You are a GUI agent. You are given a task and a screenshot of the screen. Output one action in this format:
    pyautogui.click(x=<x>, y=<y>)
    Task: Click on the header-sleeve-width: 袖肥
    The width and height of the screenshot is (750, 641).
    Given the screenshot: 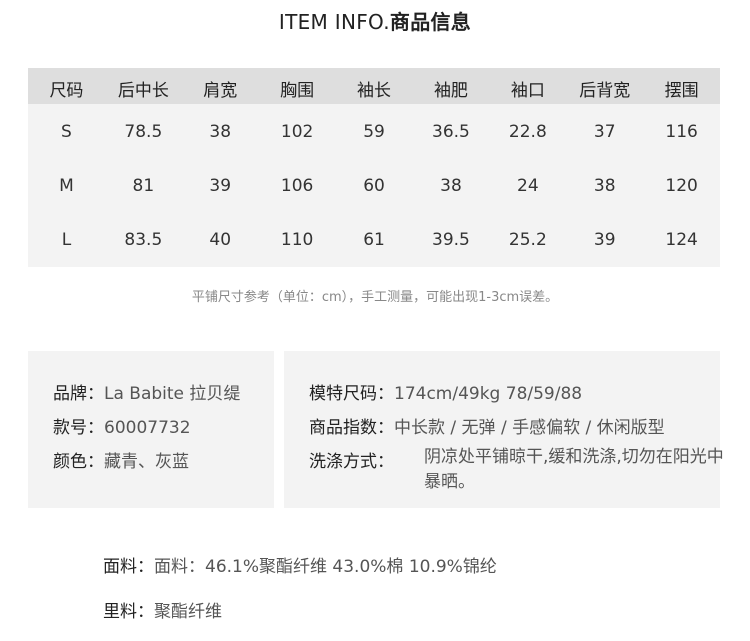 What is the action you would take?
    pyautogui.click(x=450, y=91)
    